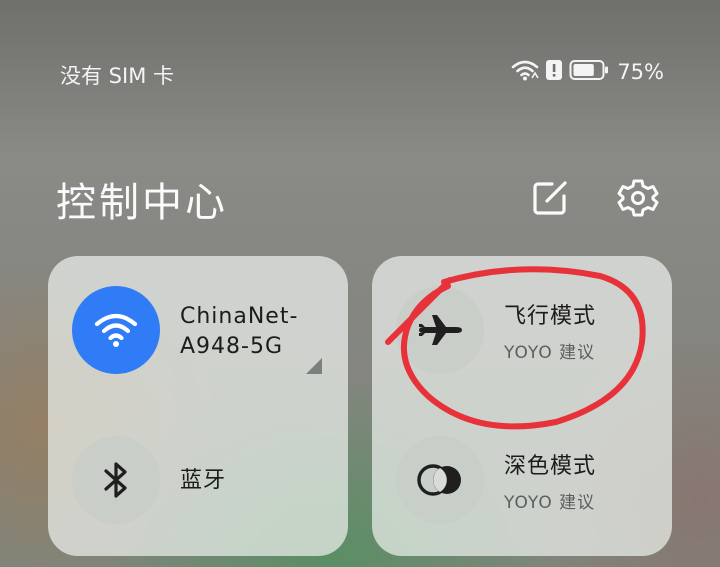  What do you see at coordinates (554, 72) in the screenshot?
I see `alert-icon` at bounding box center [554, 72].